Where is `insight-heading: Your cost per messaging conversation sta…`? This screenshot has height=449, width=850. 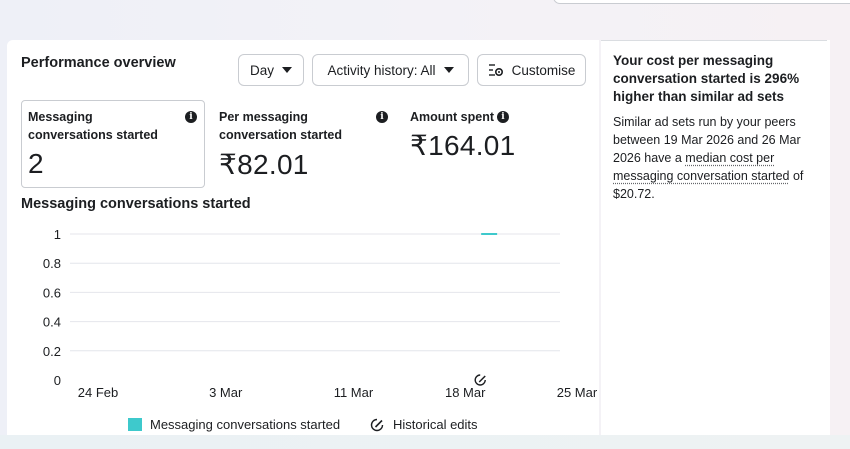
insight-heading: Your cost per messaging conversation sta… is located at coordinates (706, 78).